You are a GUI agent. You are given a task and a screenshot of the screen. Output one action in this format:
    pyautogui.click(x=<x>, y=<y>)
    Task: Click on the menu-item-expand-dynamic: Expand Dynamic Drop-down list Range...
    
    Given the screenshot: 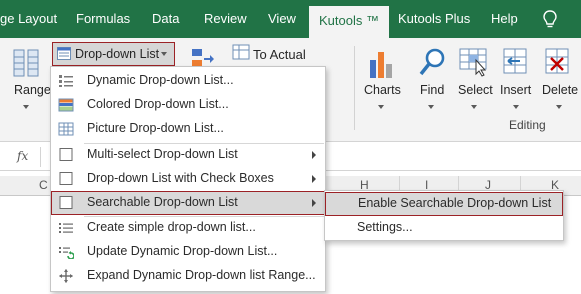 What is the action you would take?
    pyautogui.click(x=188, y=276)
    